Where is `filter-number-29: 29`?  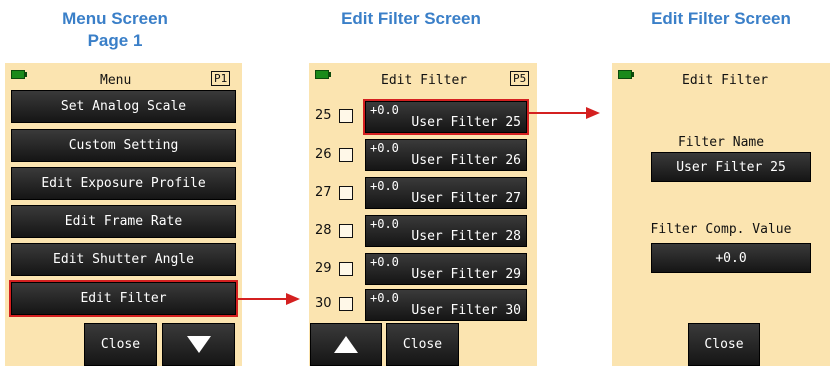
filter-number-29: 29 is located at coordinates (323, 268).